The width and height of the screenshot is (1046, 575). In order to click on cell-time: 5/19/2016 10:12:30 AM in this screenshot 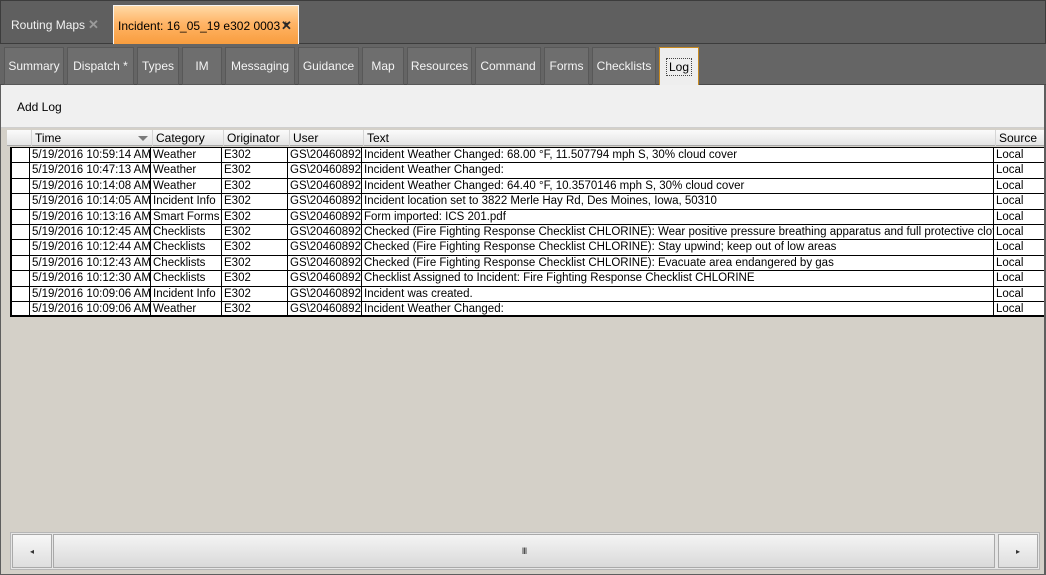, I will do `click(89, 278)`.